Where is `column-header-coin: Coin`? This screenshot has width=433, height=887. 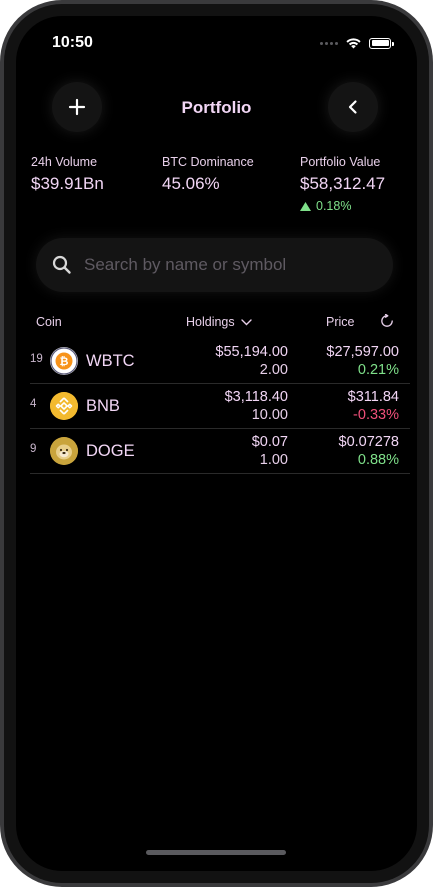
column-header-coin: Coin is located at coordinates (49, 322).